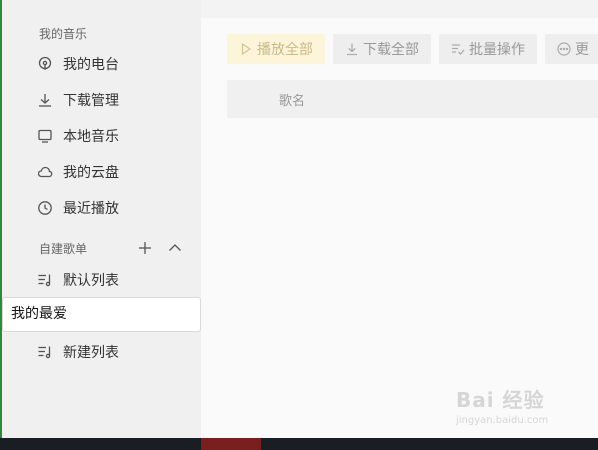  I want to click on more-icon, so click(564, 49).